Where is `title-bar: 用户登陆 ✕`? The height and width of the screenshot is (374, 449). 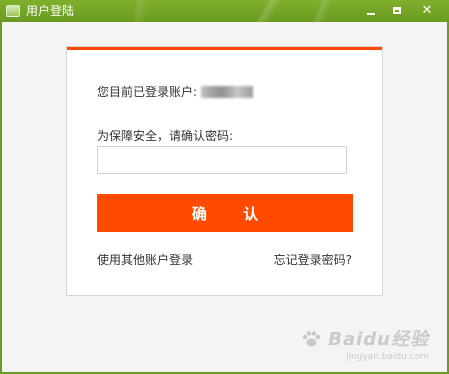 title-bar: 用户登陆 ✕ is located at coordinates (224, 11).